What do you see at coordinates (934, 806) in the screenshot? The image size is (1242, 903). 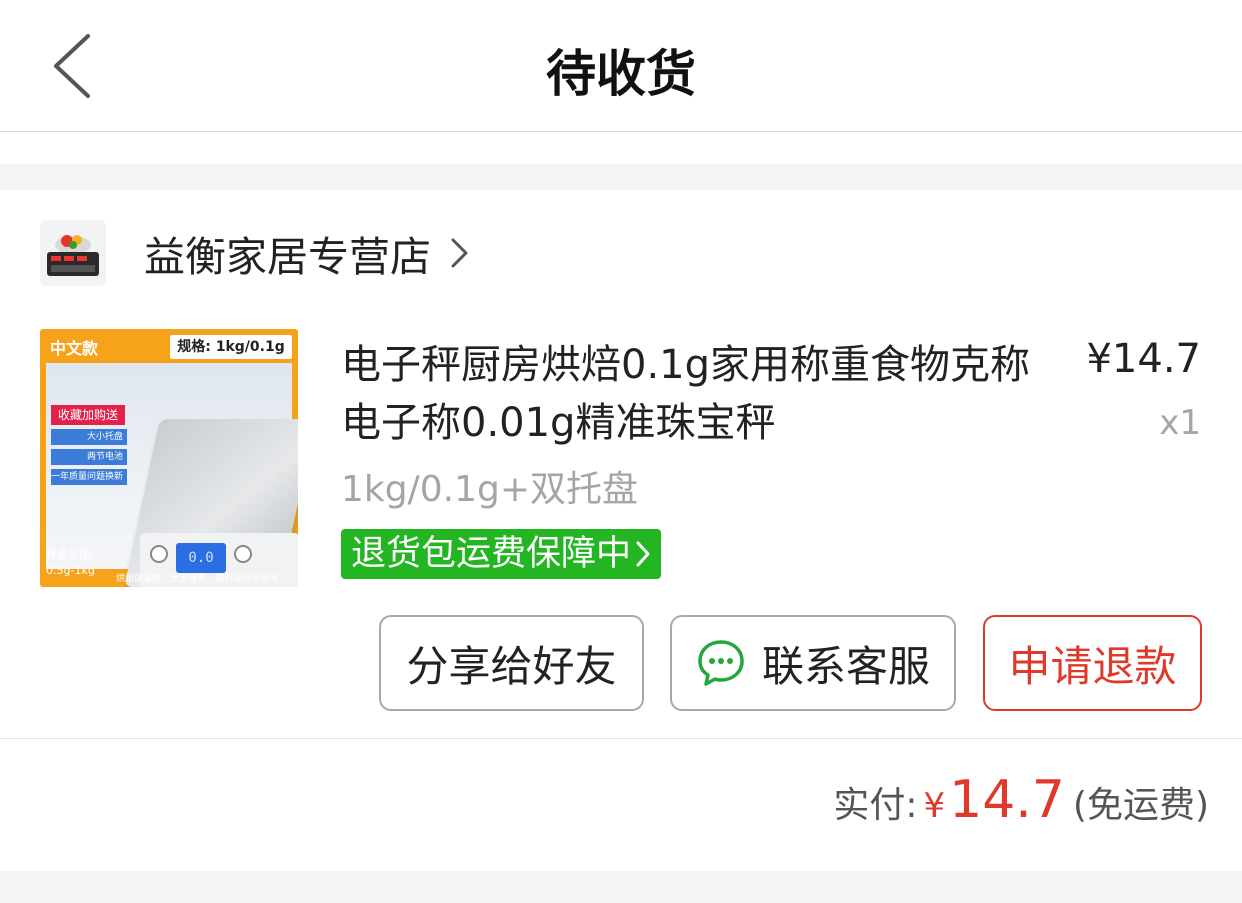 I see `currency-symbol: ¥` at bounding box center [934, 806].